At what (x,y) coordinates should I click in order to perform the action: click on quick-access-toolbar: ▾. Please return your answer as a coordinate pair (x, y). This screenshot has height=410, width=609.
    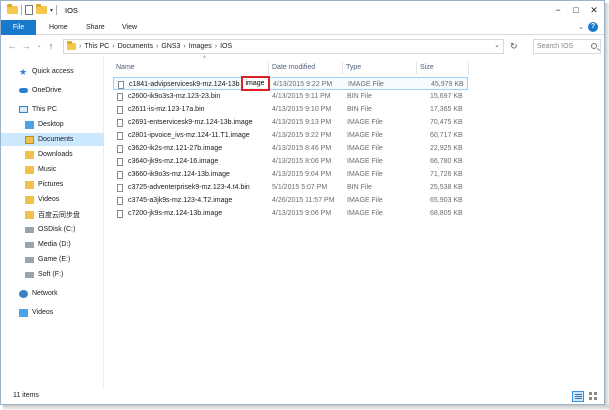
    Looking at the image, I should click on (32, 9).